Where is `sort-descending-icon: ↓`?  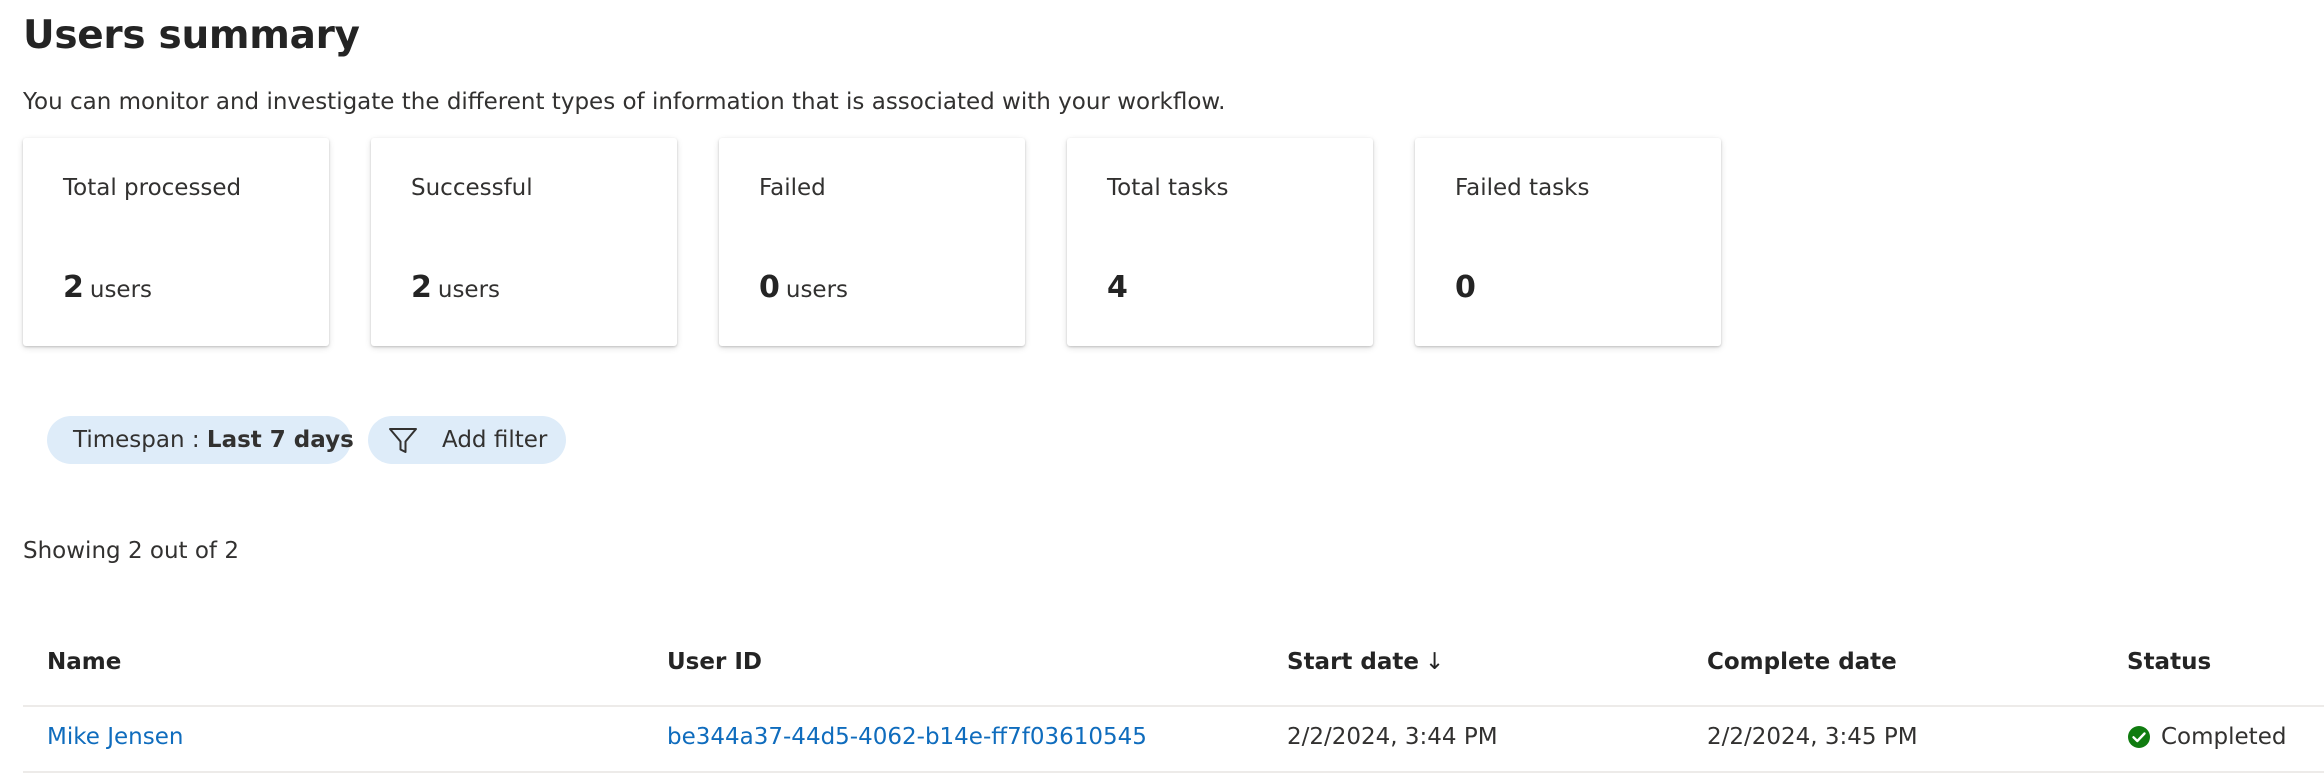
sort-descending-icon: ↓ is located at coordinates (1435, 662).